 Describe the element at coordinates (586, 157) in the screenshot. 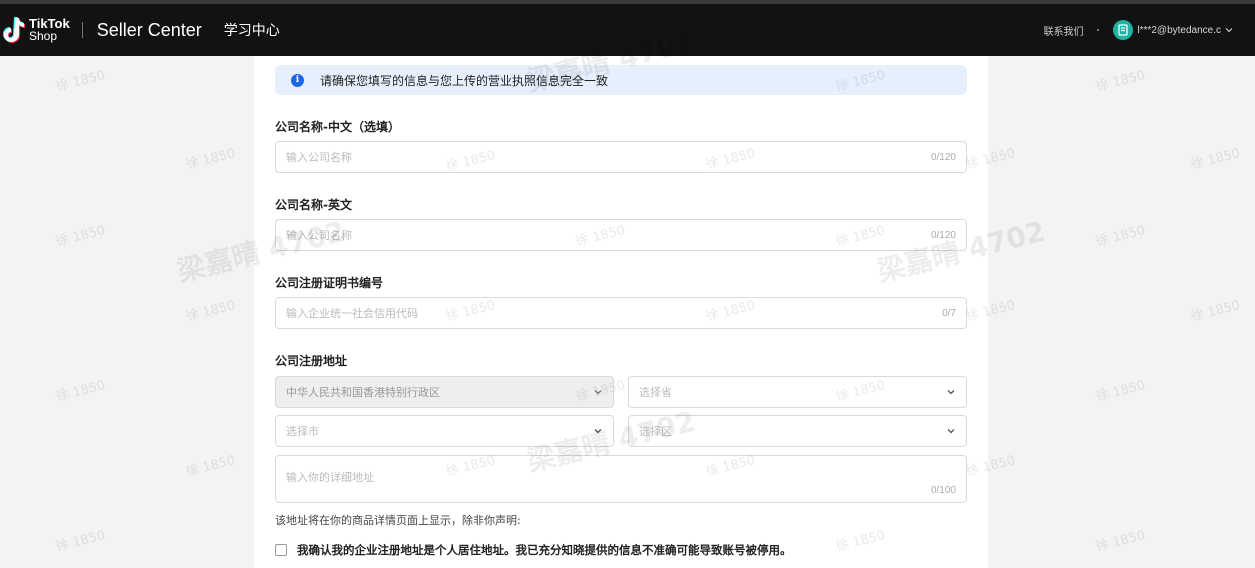

I see `company-name-cn-input` at that location.